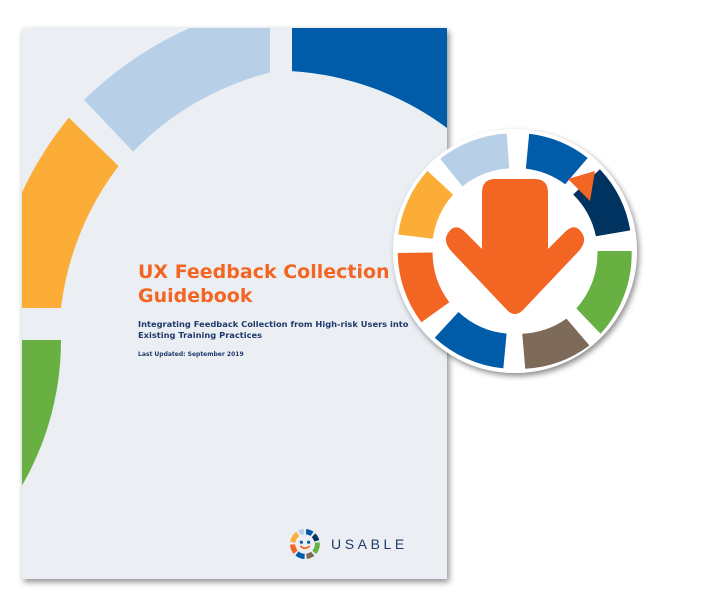  I want to click on arc-segment-lightblue, so click(177, 90).